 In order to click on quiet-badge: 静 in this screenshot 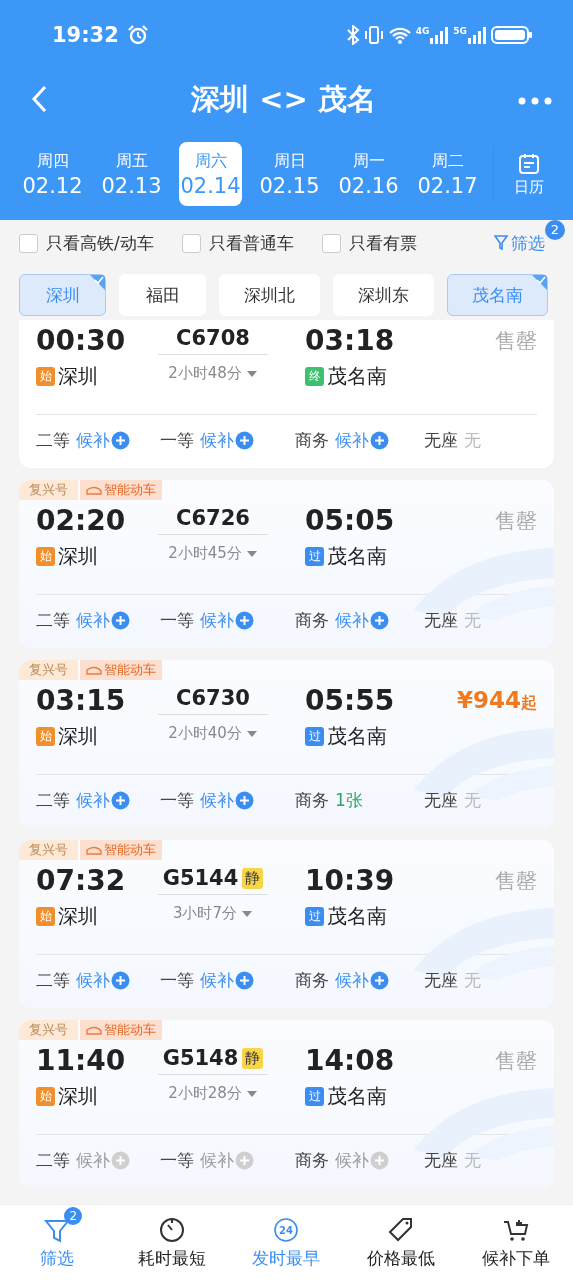, I will do `click(253, 878)`.